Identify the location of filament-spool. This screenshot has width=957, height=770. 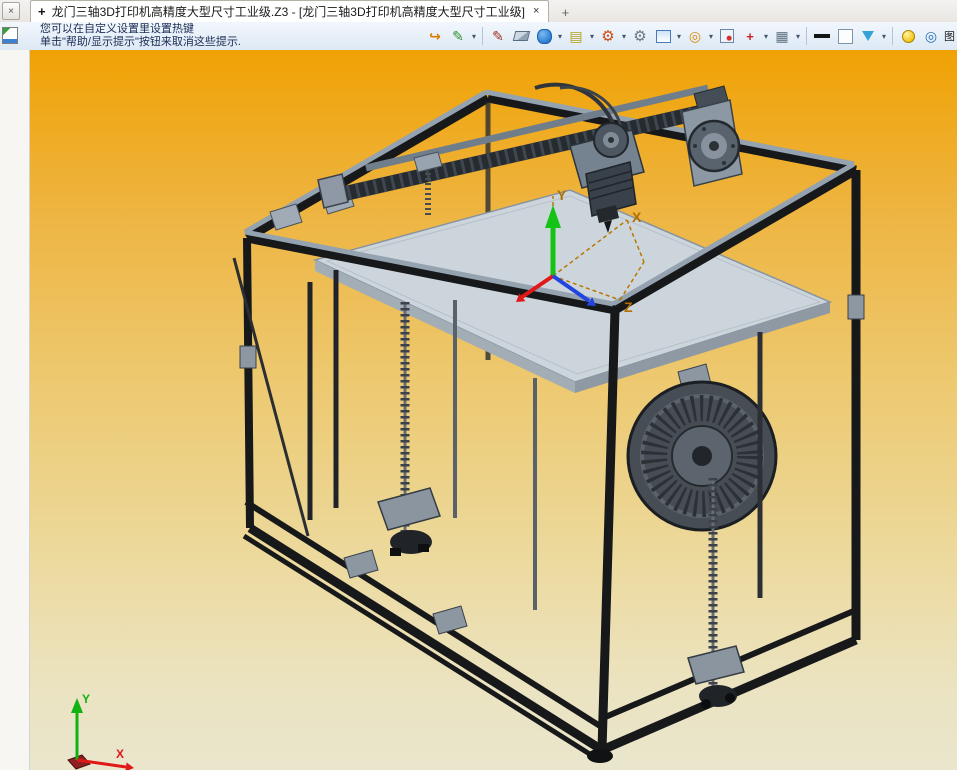
(702, 447).